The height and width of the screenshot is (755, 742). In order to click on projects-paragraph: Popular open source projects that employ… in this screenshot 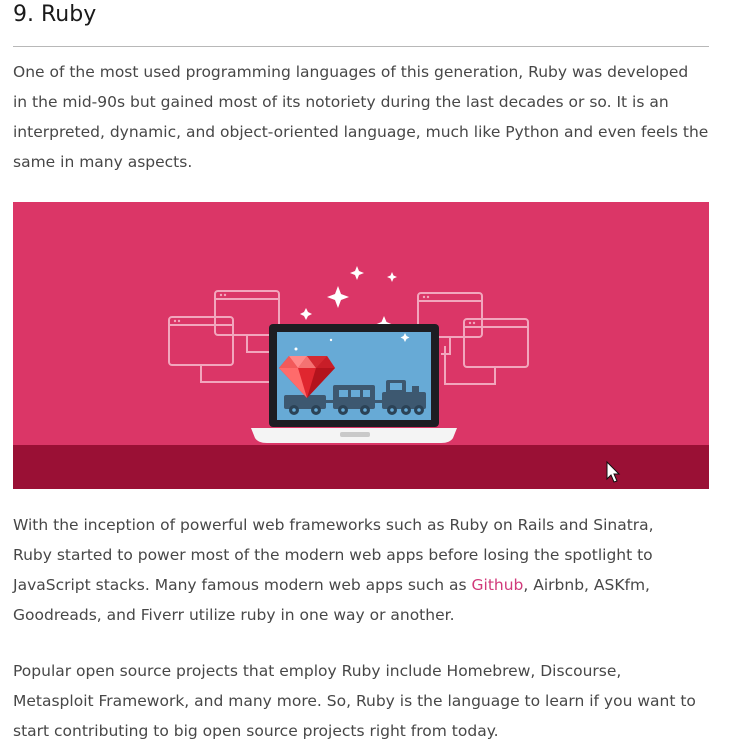, I will do `click(363, 701)`.